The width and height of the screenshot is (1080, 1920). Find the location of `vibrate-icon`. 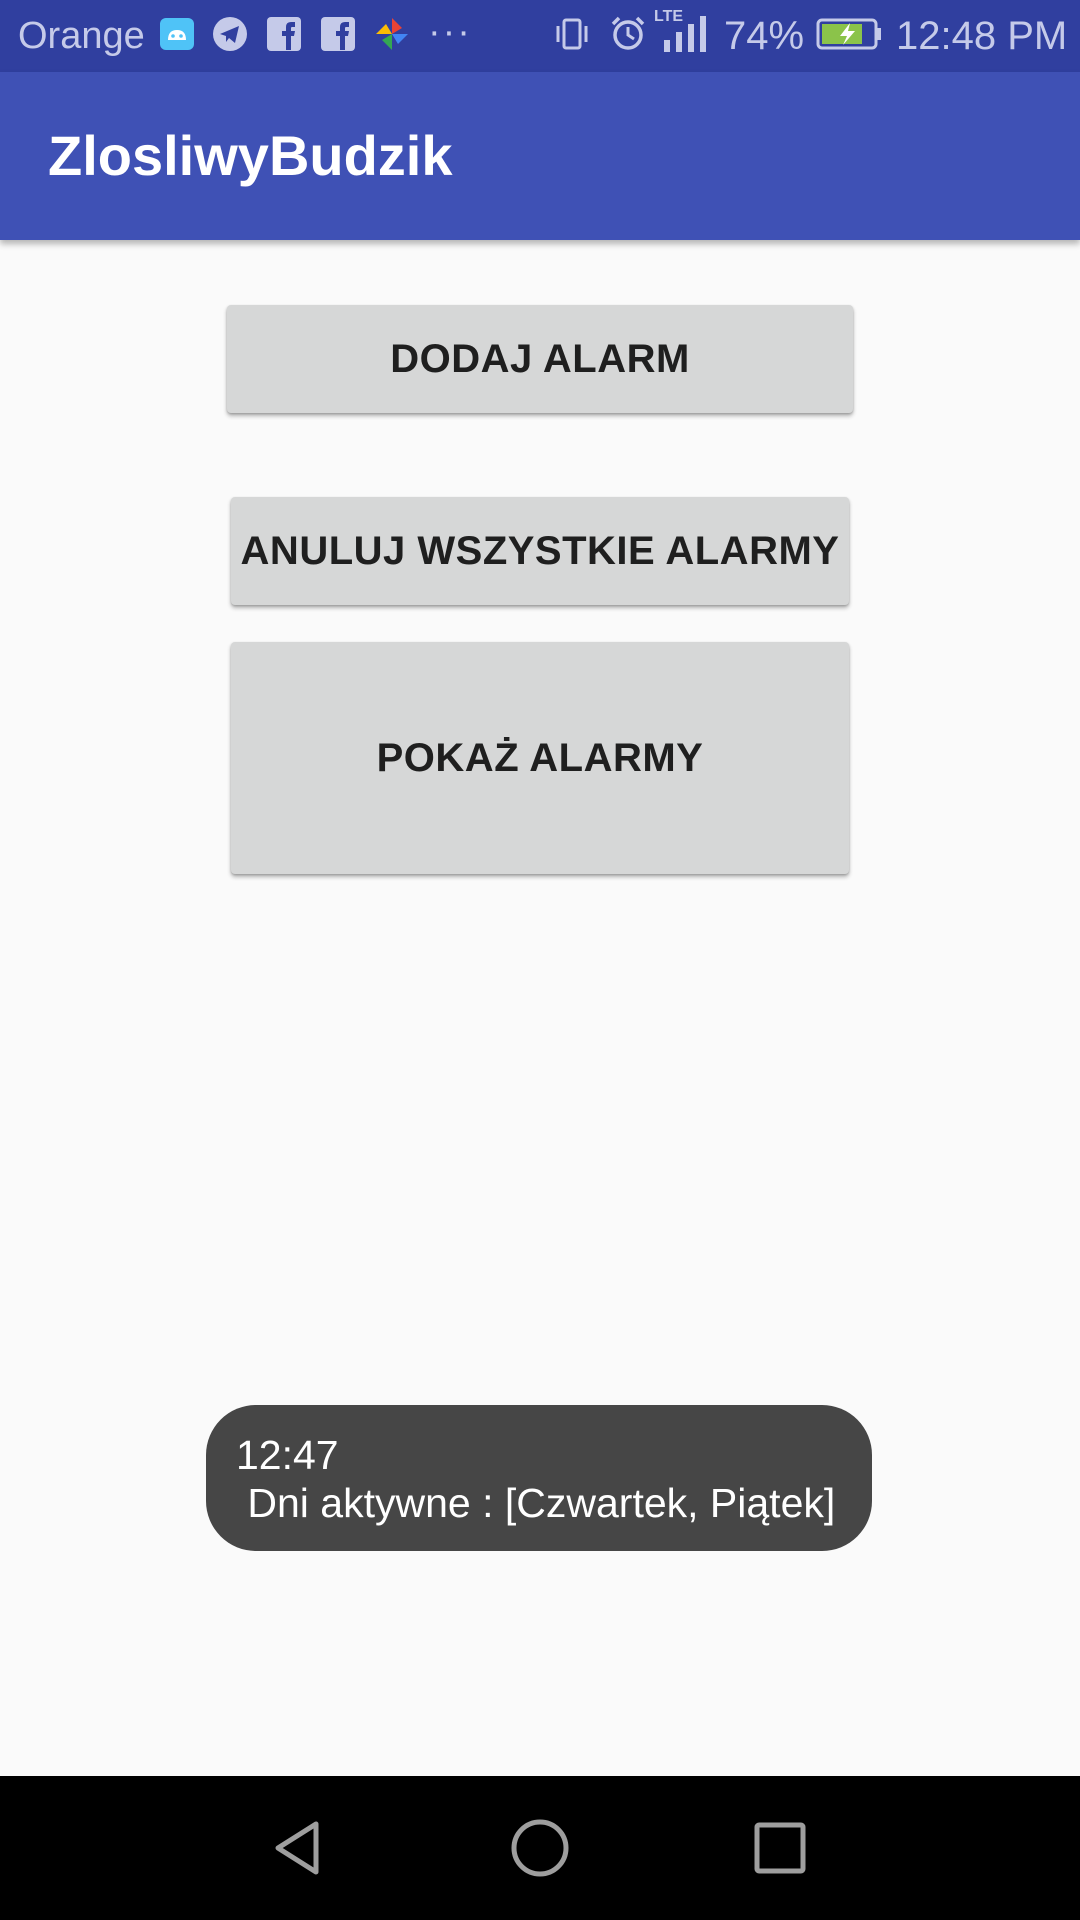

vibrate-icon is located at coordinates (572, 34).